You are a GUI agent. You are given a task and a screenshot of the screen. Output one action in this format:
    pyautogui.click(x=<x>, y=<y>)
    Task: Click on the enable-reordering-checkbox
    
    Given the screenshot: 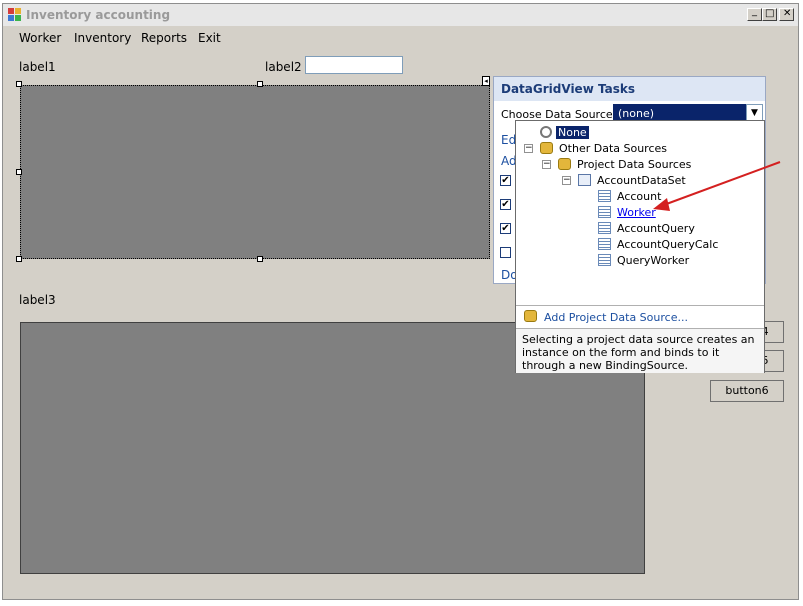 What is the action you would take?
    pyautogui.click(x=505, y=252)
    